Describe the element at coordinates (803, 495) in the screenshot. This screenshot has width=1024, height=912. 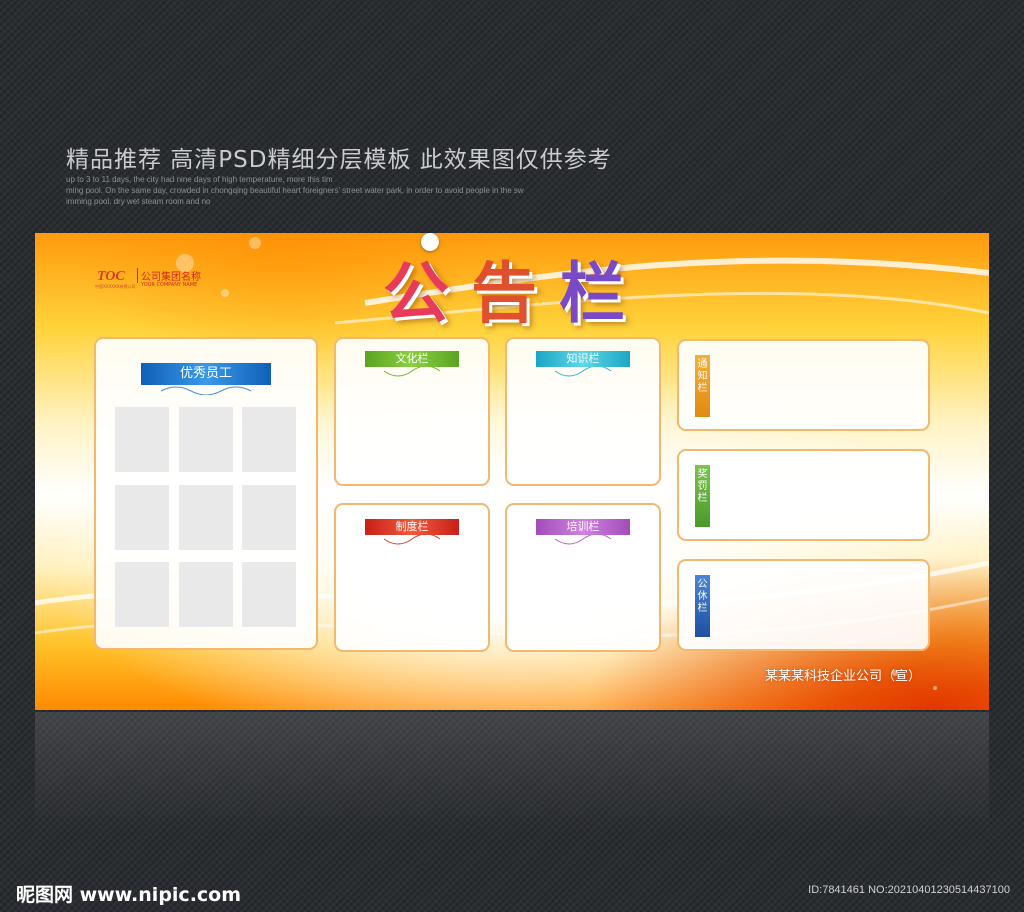
I see `reward-panel: 奖罚栏` at that location.